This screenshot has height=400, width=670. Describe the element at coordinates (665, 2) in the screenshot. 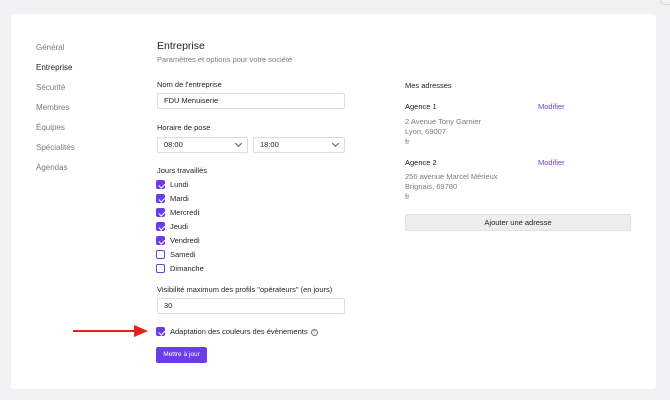

I see `corner-decoration` at that location.